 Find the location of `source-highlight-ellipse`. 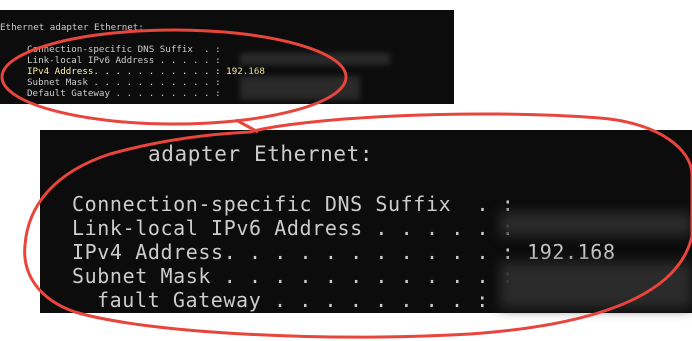

source-highlight-ellipse is located at coordinates (174, 77).